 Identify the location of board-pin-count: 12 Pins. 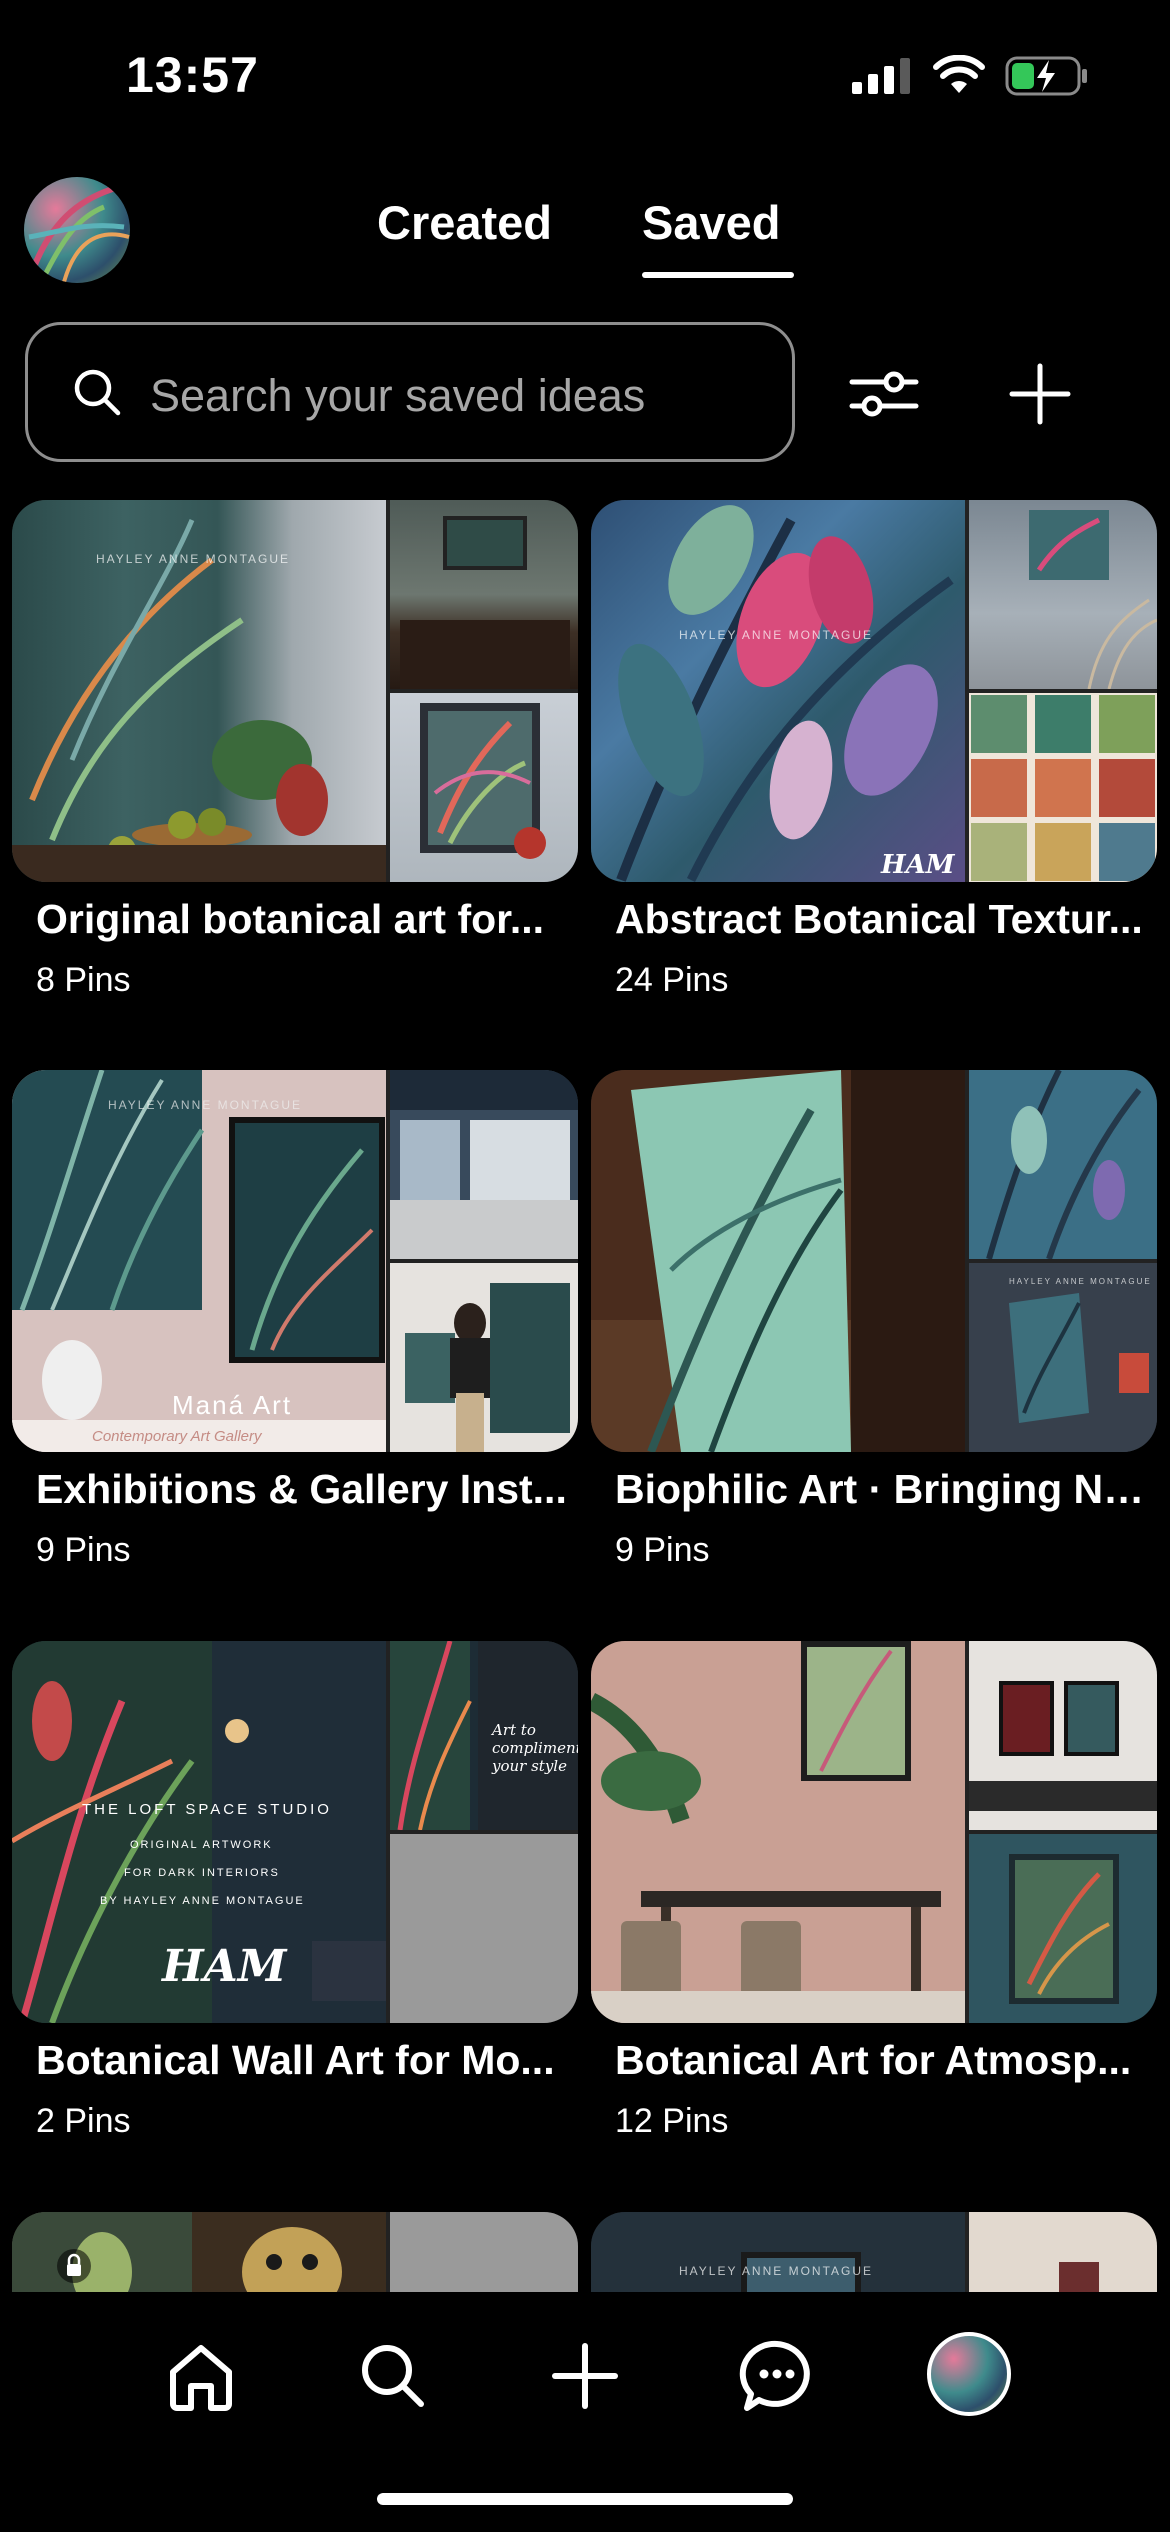
(672, 2121).